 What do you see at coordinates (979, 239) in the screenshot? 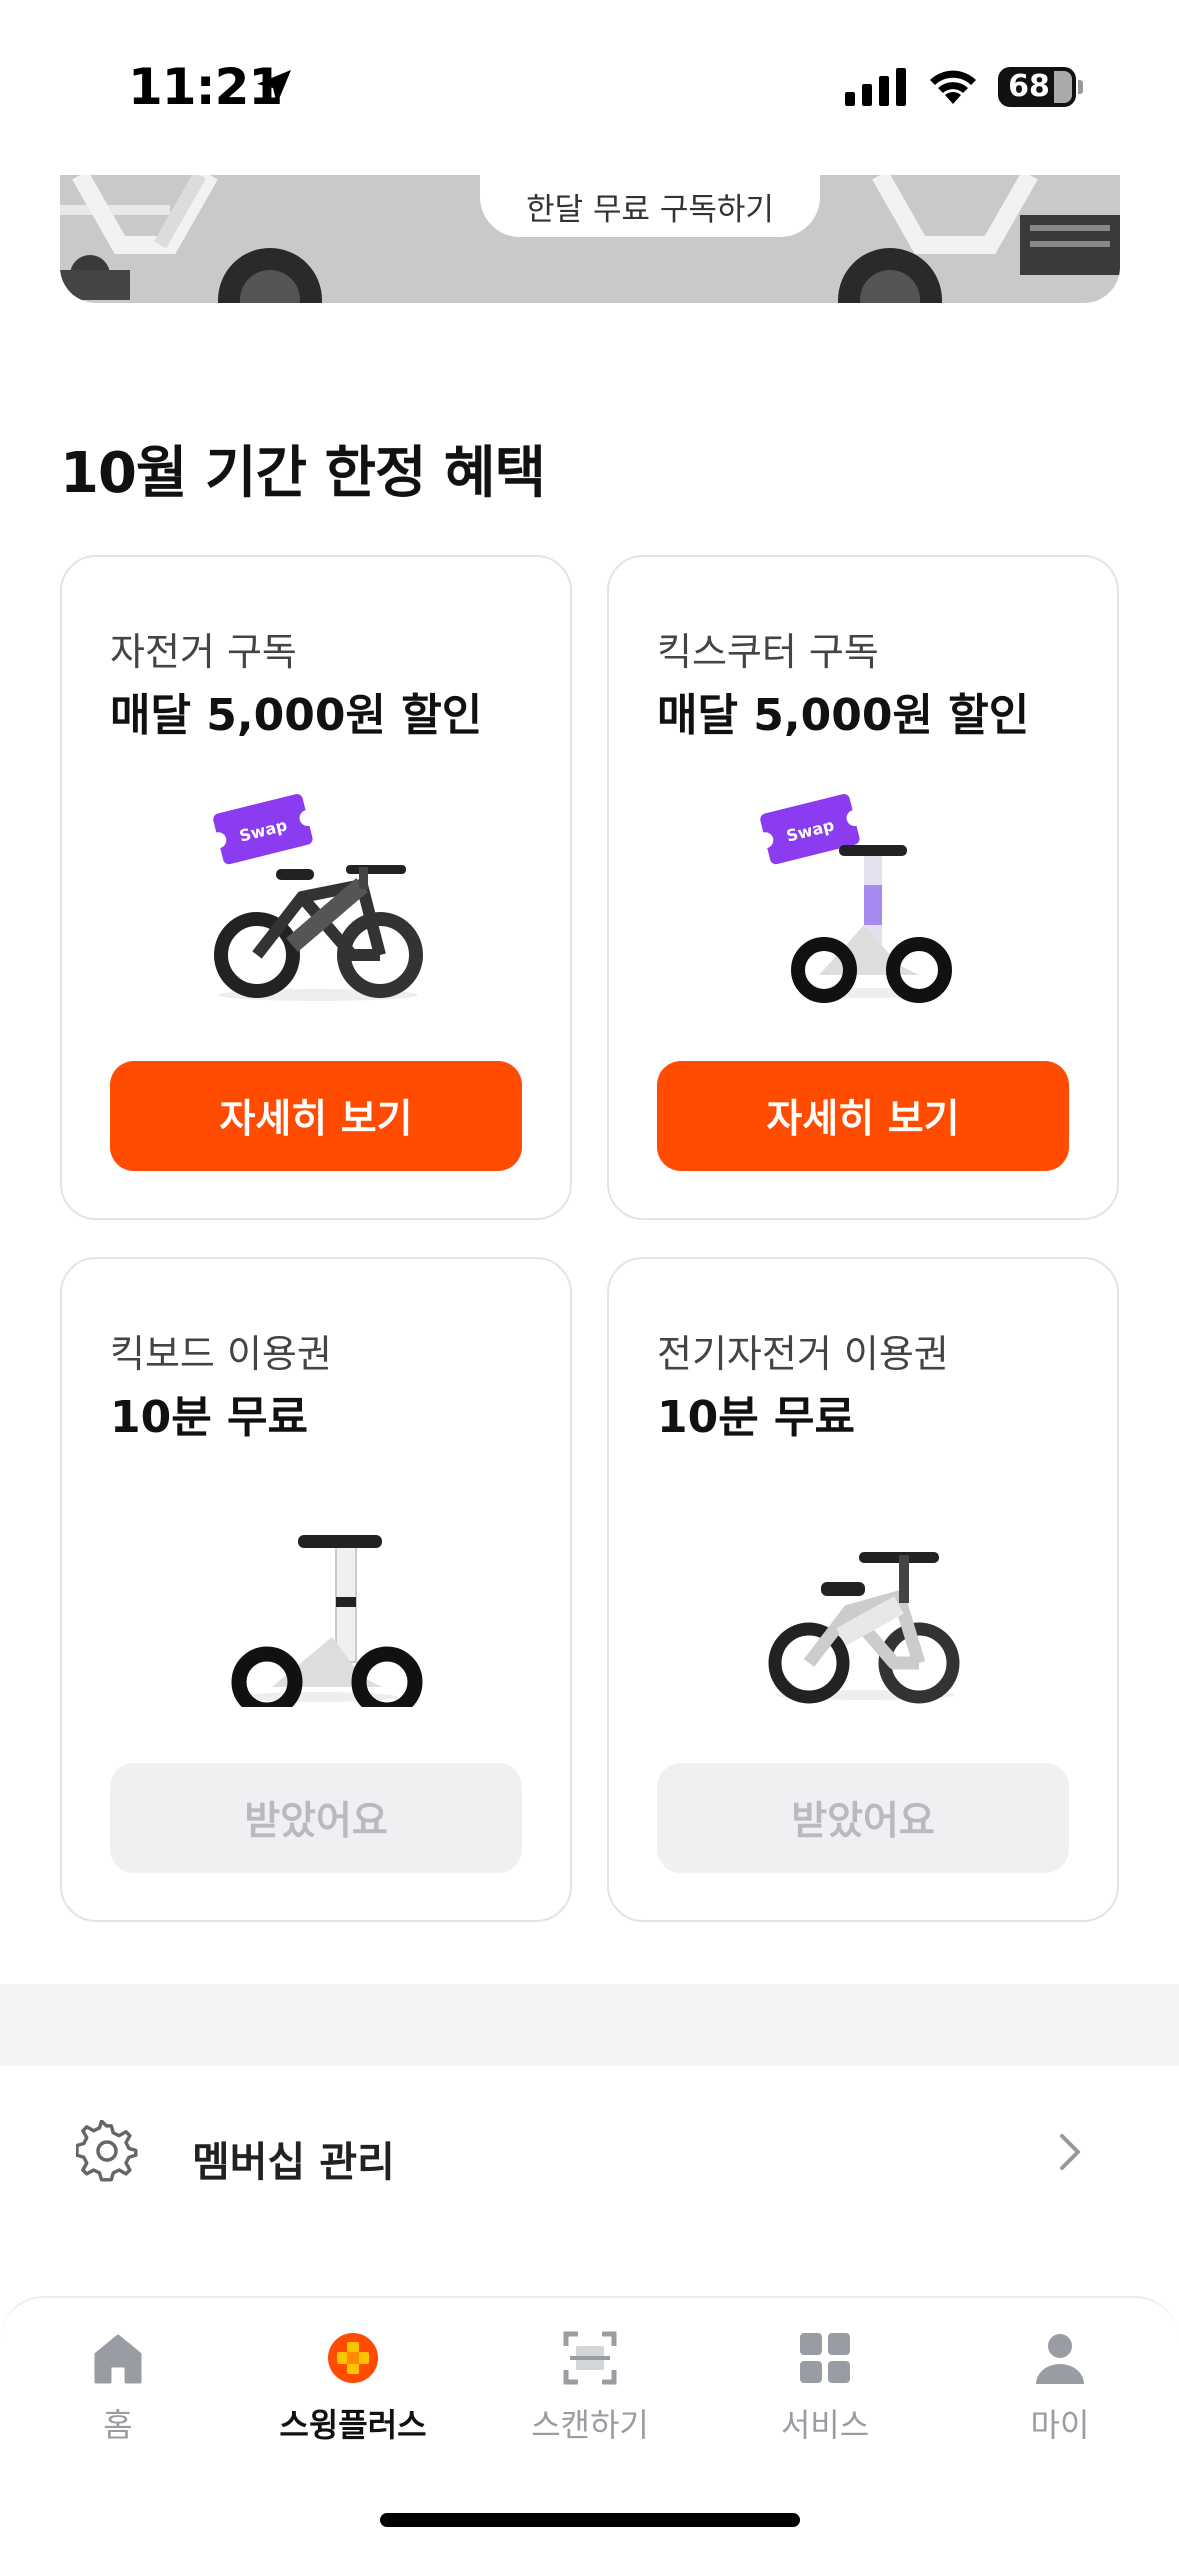
I see `bike-right-image` at bounding box center [979, 239].